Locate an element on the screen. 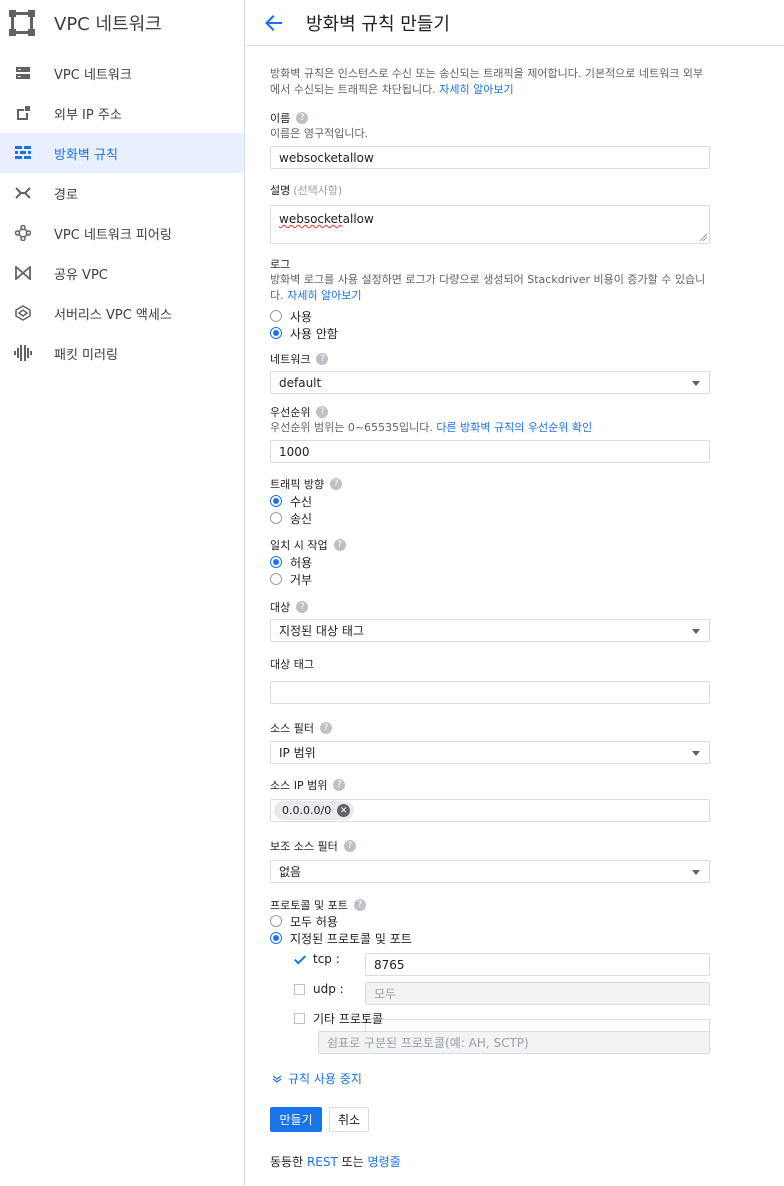 The width and height of the screenshot is (784, 1186). network-label: 네트워크 is located at coordinates (290, 359).